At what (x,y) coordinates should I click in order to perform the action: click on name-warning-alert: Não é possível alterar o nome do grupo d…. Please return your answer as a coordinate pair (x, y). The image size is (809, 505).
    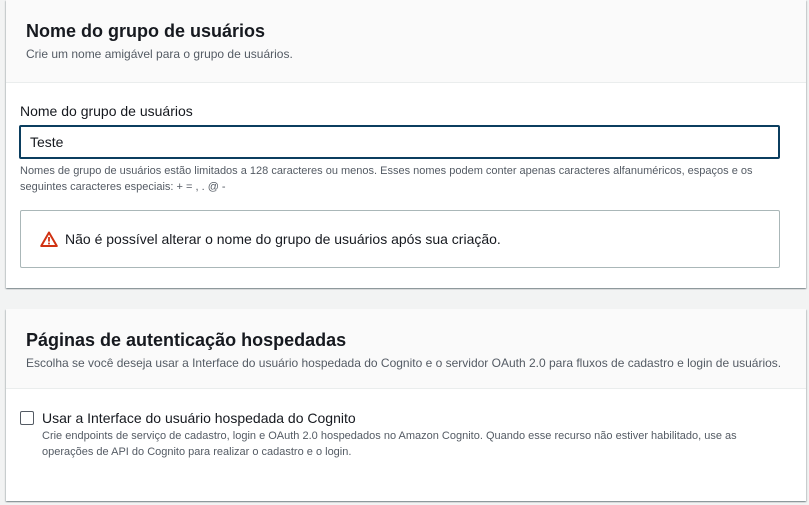
    Looking at the image, I should click on (400, 239).